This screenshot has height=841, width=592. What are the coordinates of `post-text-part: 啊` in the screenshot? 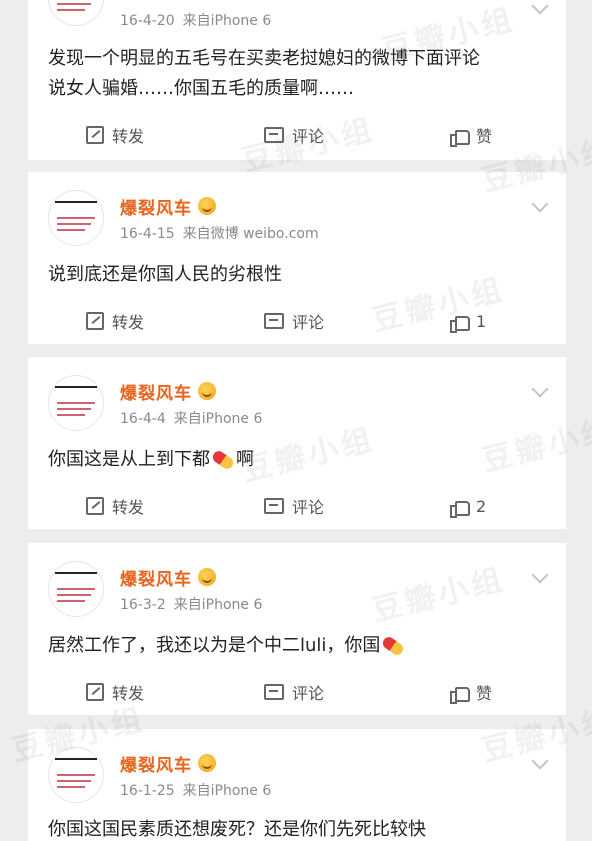 It's located at (245, 459).